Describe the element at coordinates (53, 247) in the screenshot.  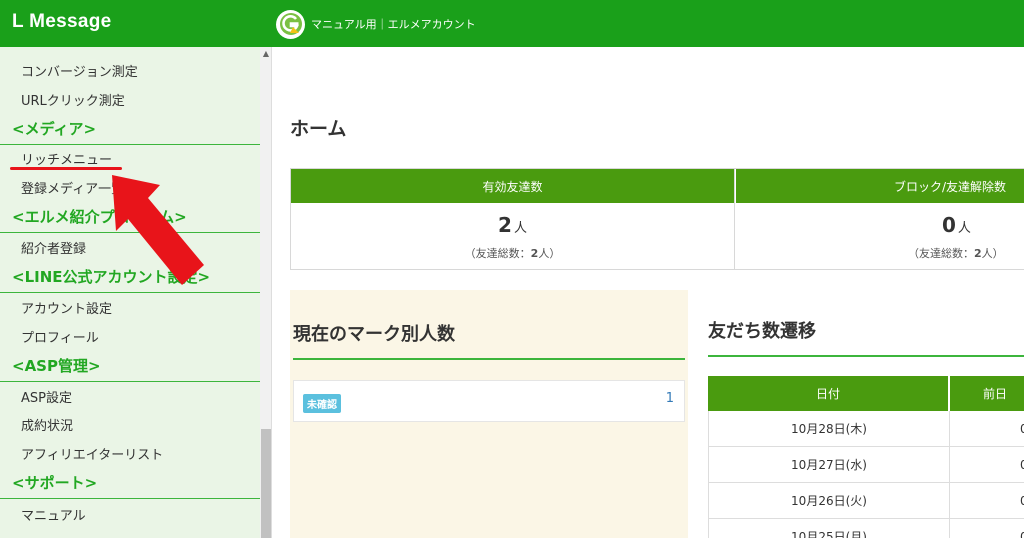
I see `sidebar-item-referrer-registration: 紹介者登録` at that location.